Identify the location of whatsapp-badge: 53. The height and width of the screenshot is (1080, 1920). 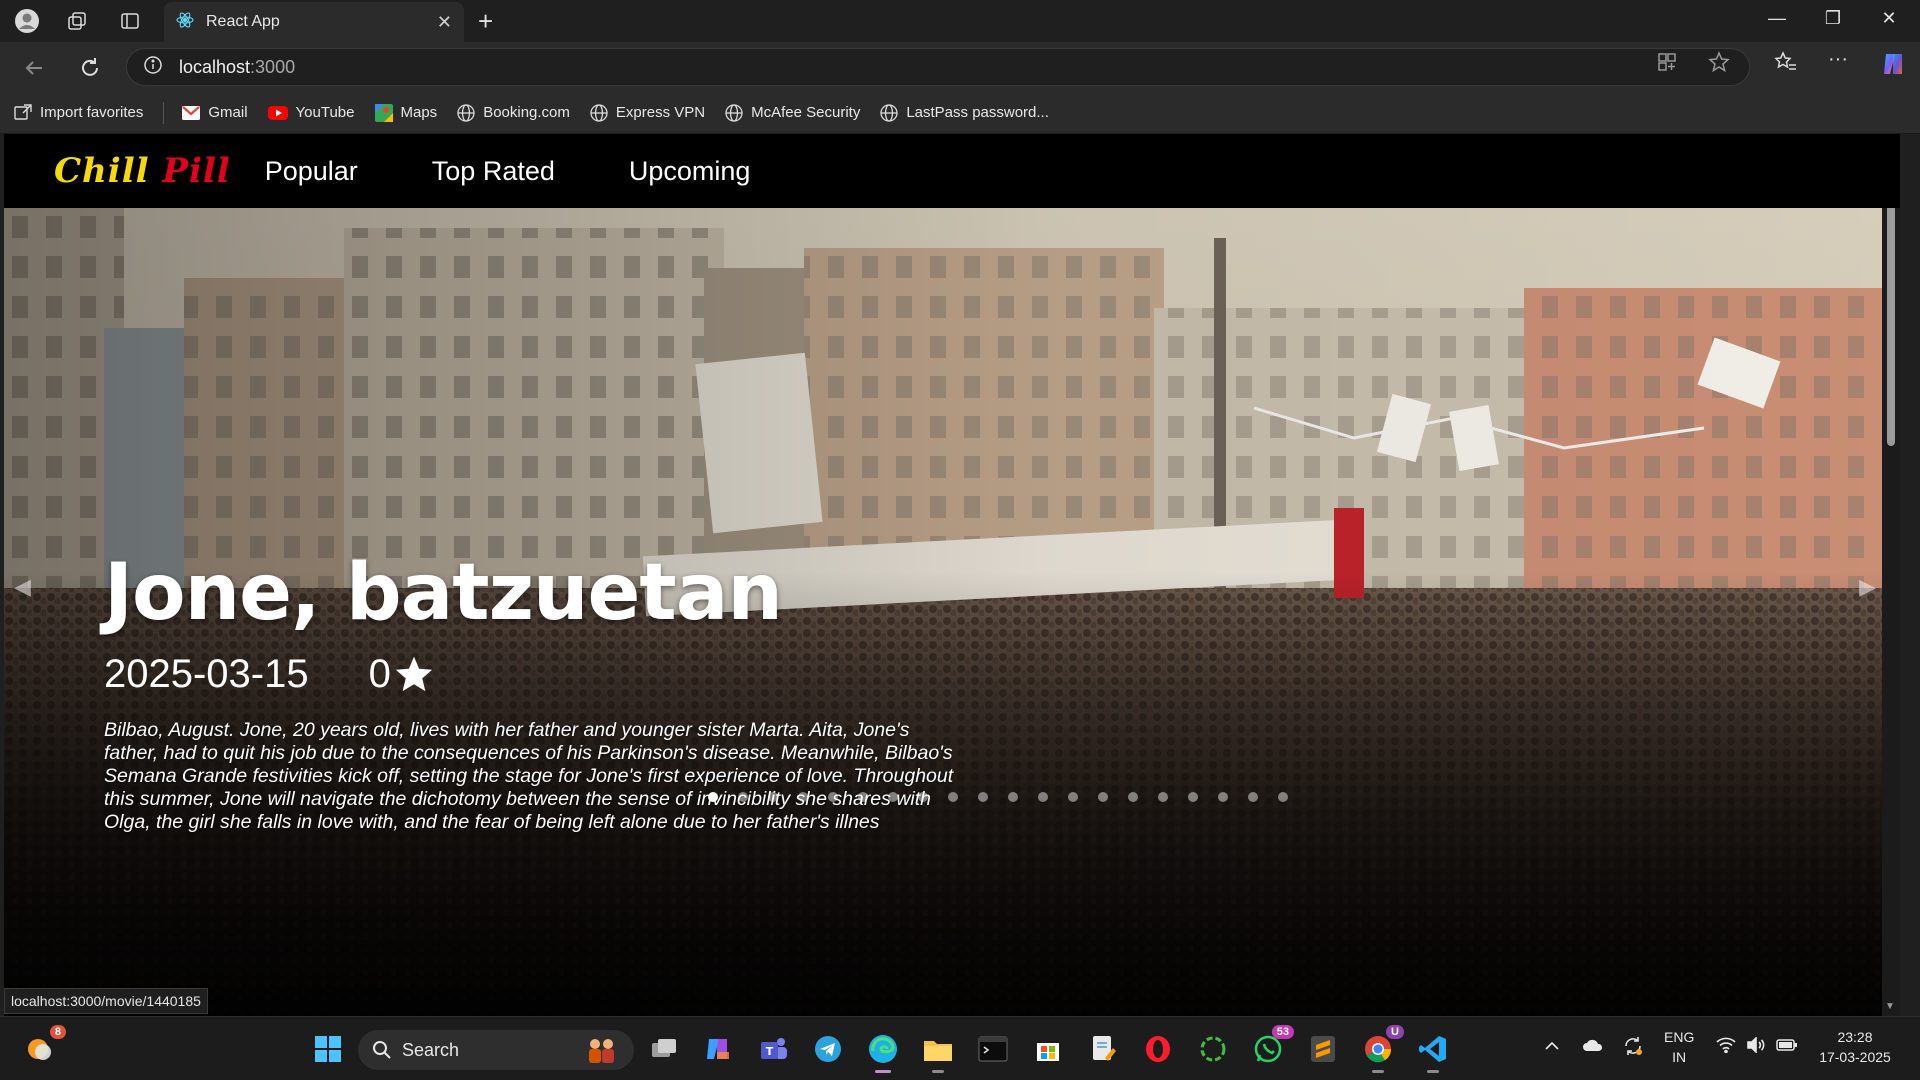
(1282, 1032).